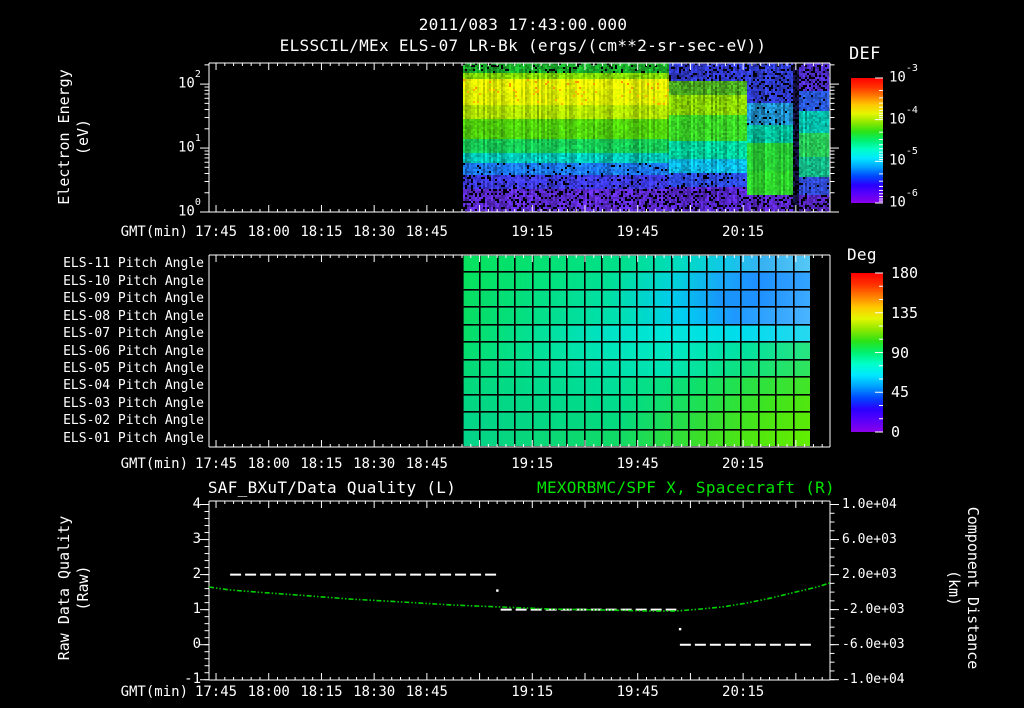 This screenshot has width=1024, height=708. I want to click on tick-label: ELS-01 Pitch Angle, so click(133, 438).